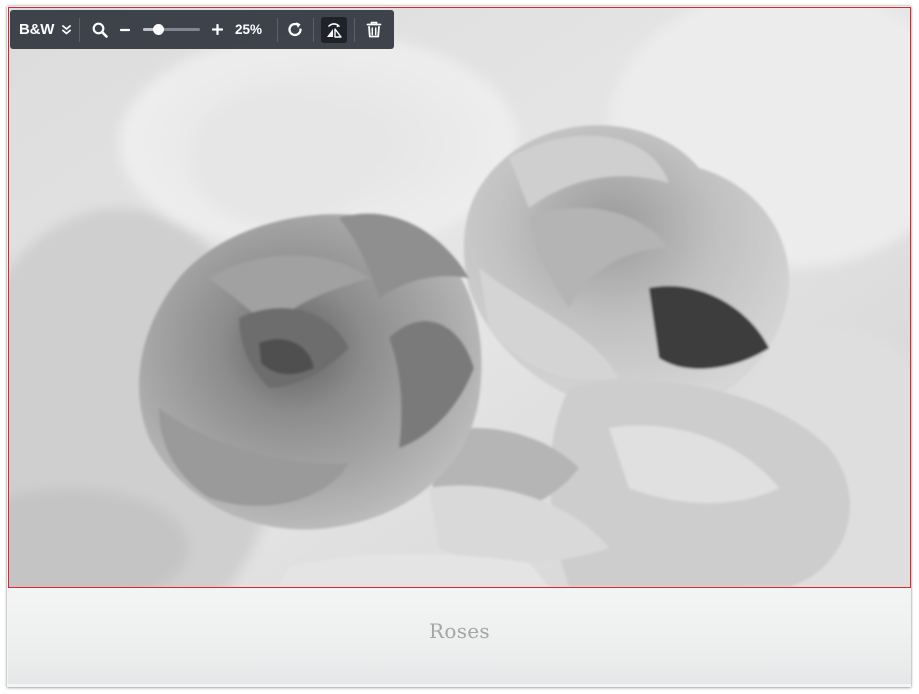 The width and height of the screenshot is (919, 694). I want to click on filter-label: B&W, so click(37, 29).